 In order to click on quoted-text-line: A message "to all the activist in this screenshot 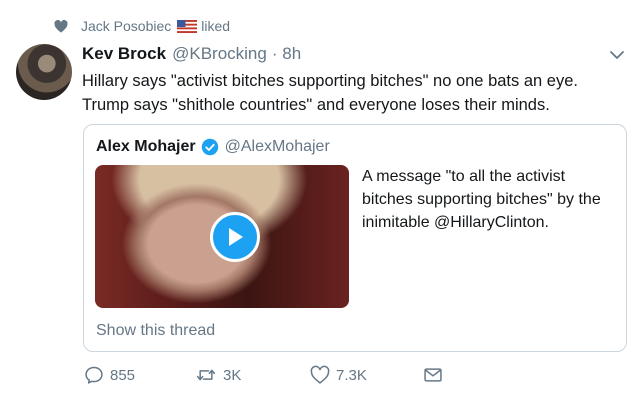, I will do `click(464, 176)`.